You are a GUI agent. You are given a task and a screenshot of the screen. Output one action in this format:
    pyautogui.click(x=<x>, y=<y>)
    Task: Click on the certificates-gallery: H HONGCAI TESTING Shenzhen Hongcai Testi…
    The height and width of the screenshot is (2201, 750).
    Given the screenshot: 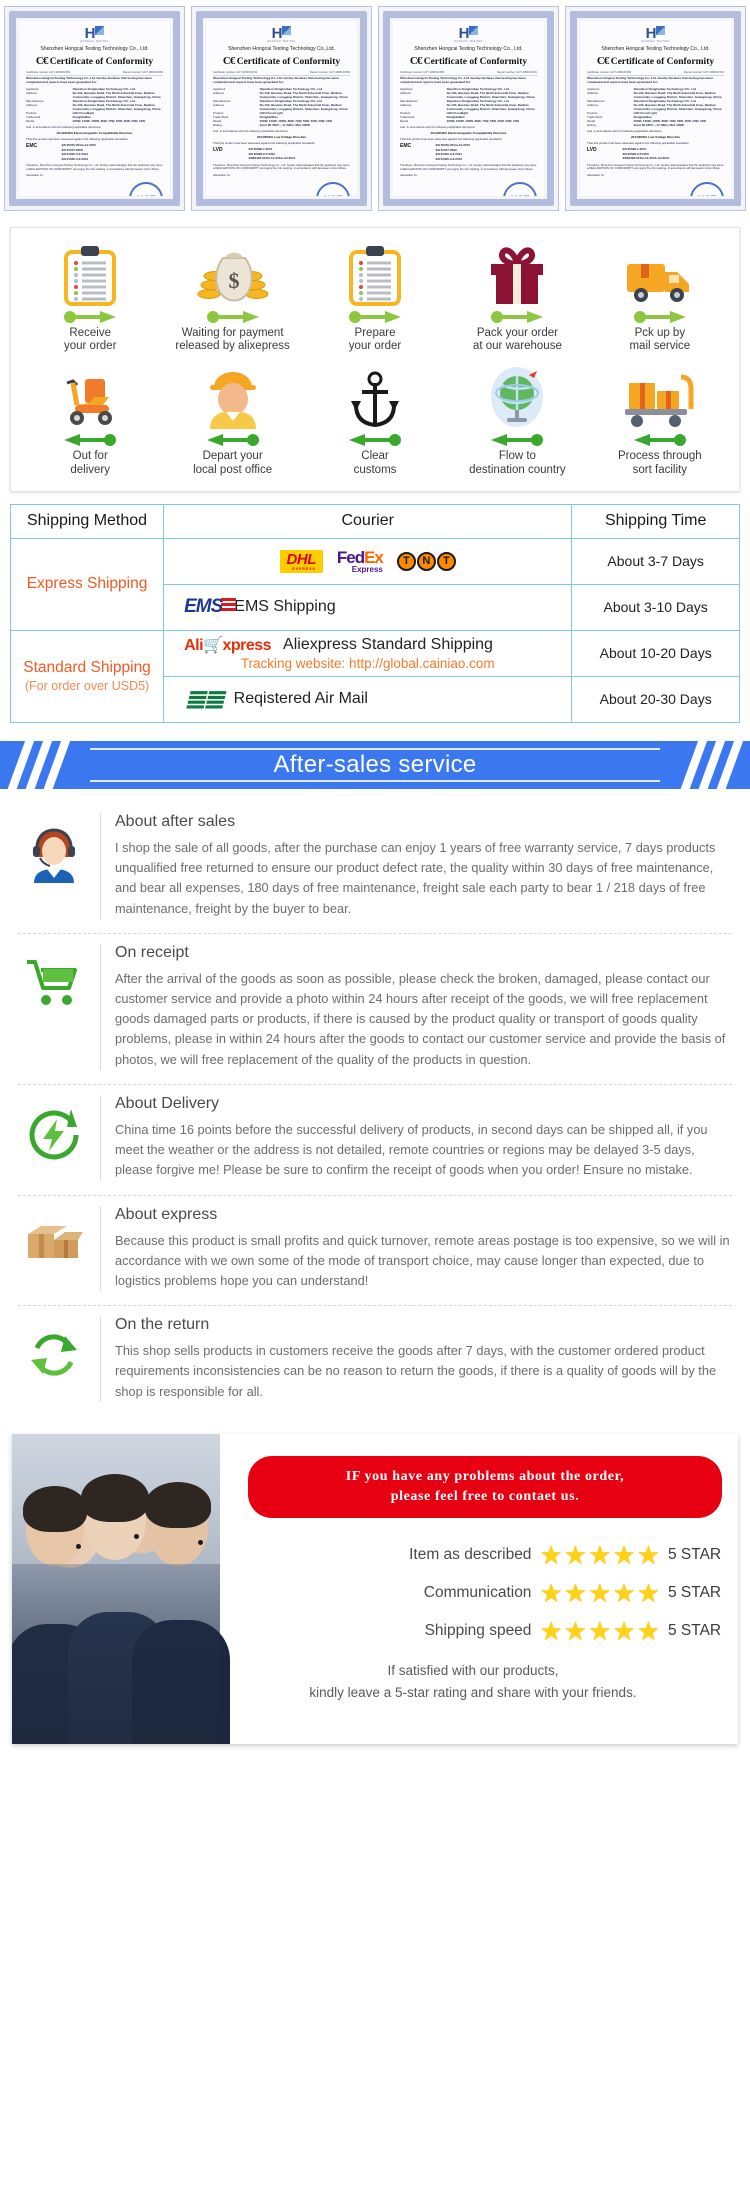 What is the action you would take?
    pyautogui.click(x=375, y=107)
    